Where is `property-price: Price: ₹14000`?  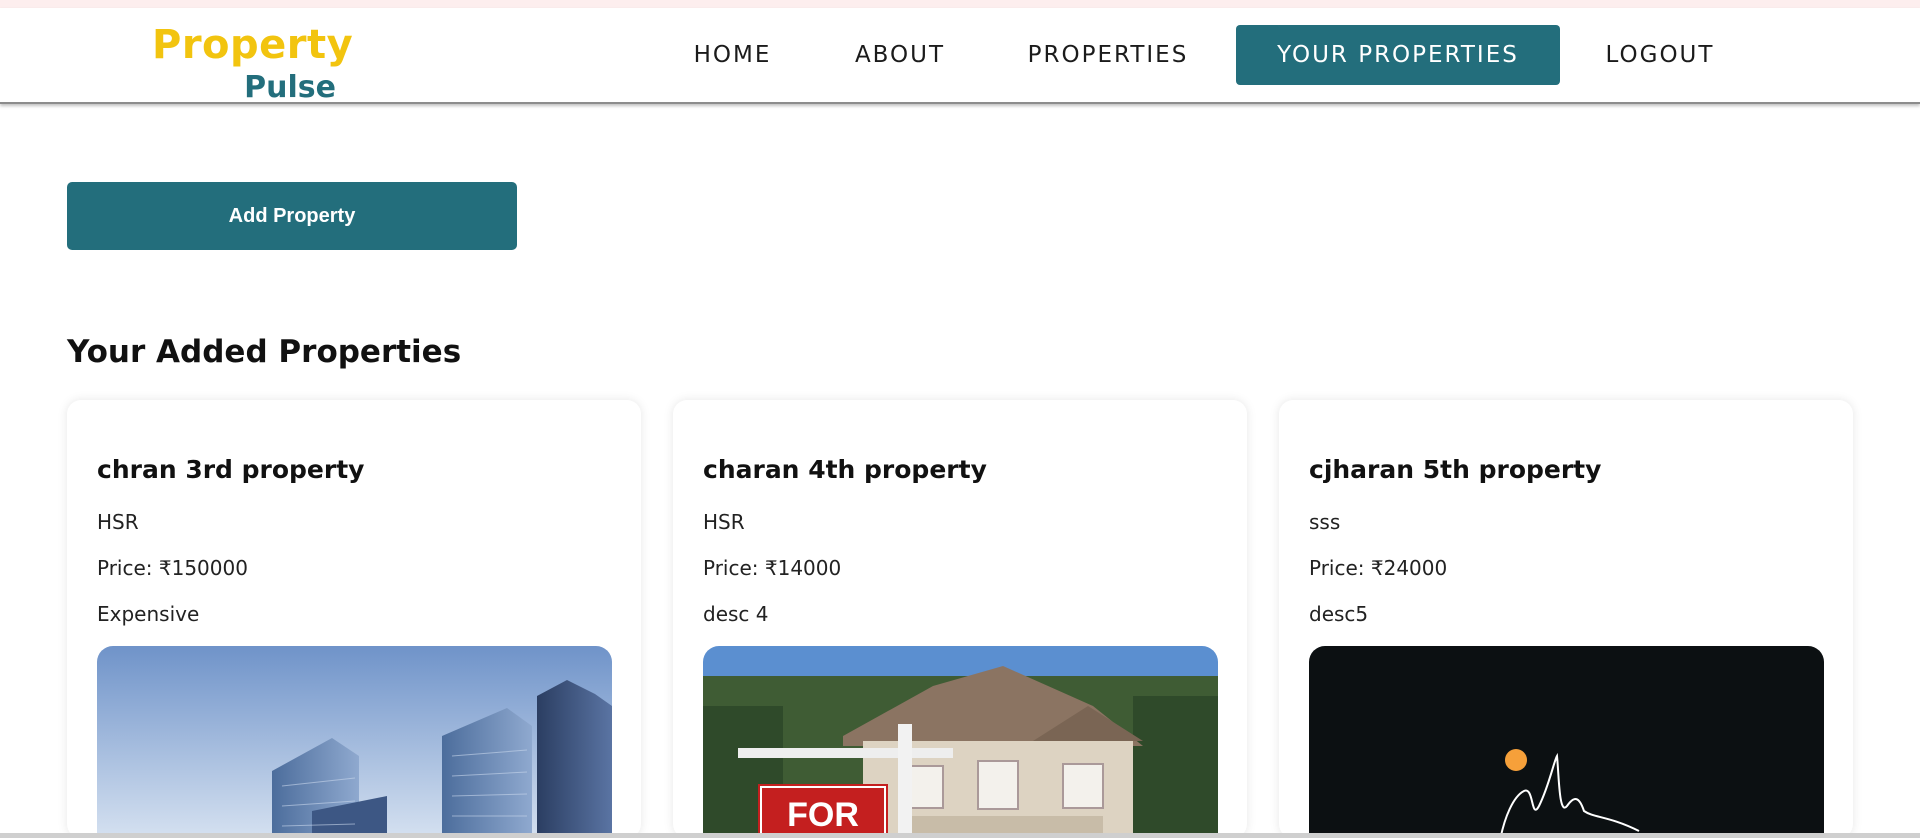
property-price: Price: ₹14000 is located at coordinates (772, 568).